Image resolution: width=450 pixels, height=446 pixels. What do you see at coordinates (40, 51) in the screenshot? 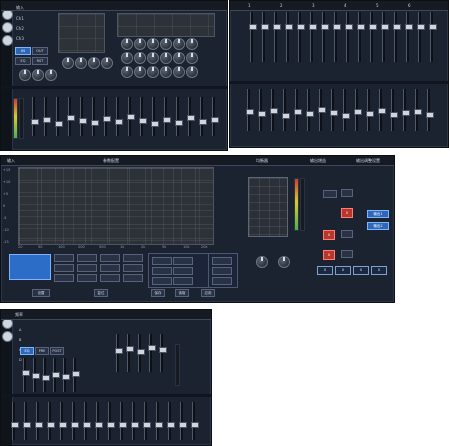
I see `out-button: OUT` at bounding box center [40, 51].